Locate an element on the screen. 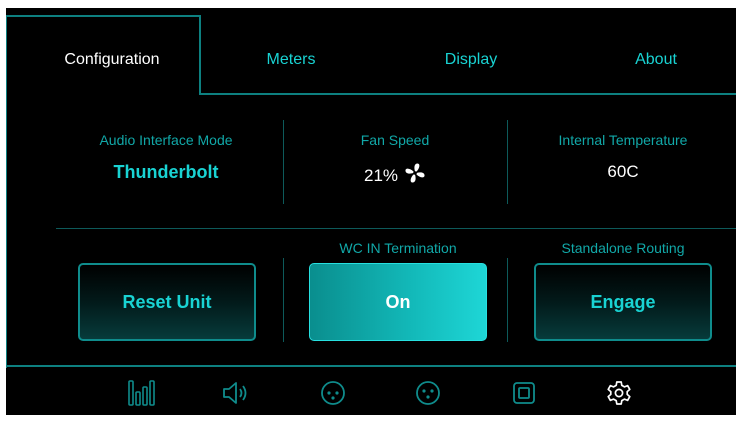 The width and height of the screenshot is (743, 423). reset-unit-button: Reset Unit is located at coordinates (167, 302).